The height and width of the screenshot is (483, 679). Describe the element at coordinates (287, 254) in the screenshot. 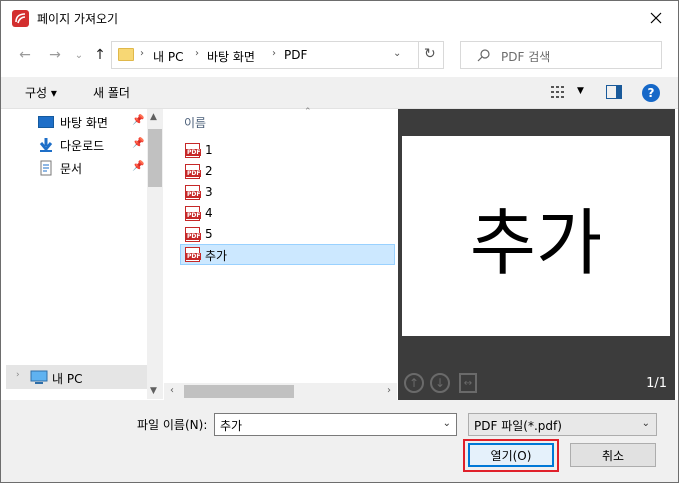

I see `file-row-selected: PDF 추가` at that location.